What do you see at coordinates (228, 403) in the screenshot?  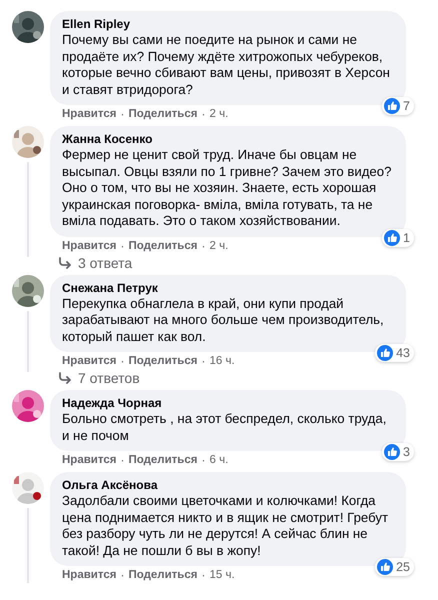 I see `author-name: Надежда Чорная` at bounding box center [228, 403].